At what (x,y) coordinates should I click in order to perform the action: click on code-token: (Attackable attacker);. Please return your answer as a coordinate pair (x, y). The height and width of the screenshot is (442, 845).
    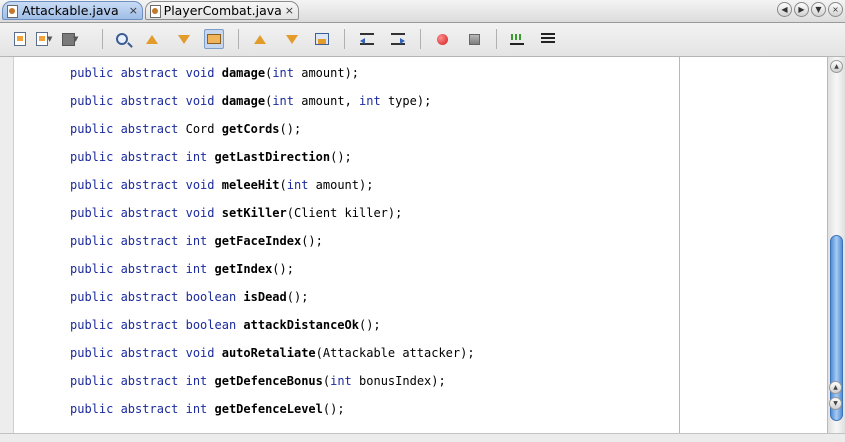
    Looking at the image, I should click on (395, 353).